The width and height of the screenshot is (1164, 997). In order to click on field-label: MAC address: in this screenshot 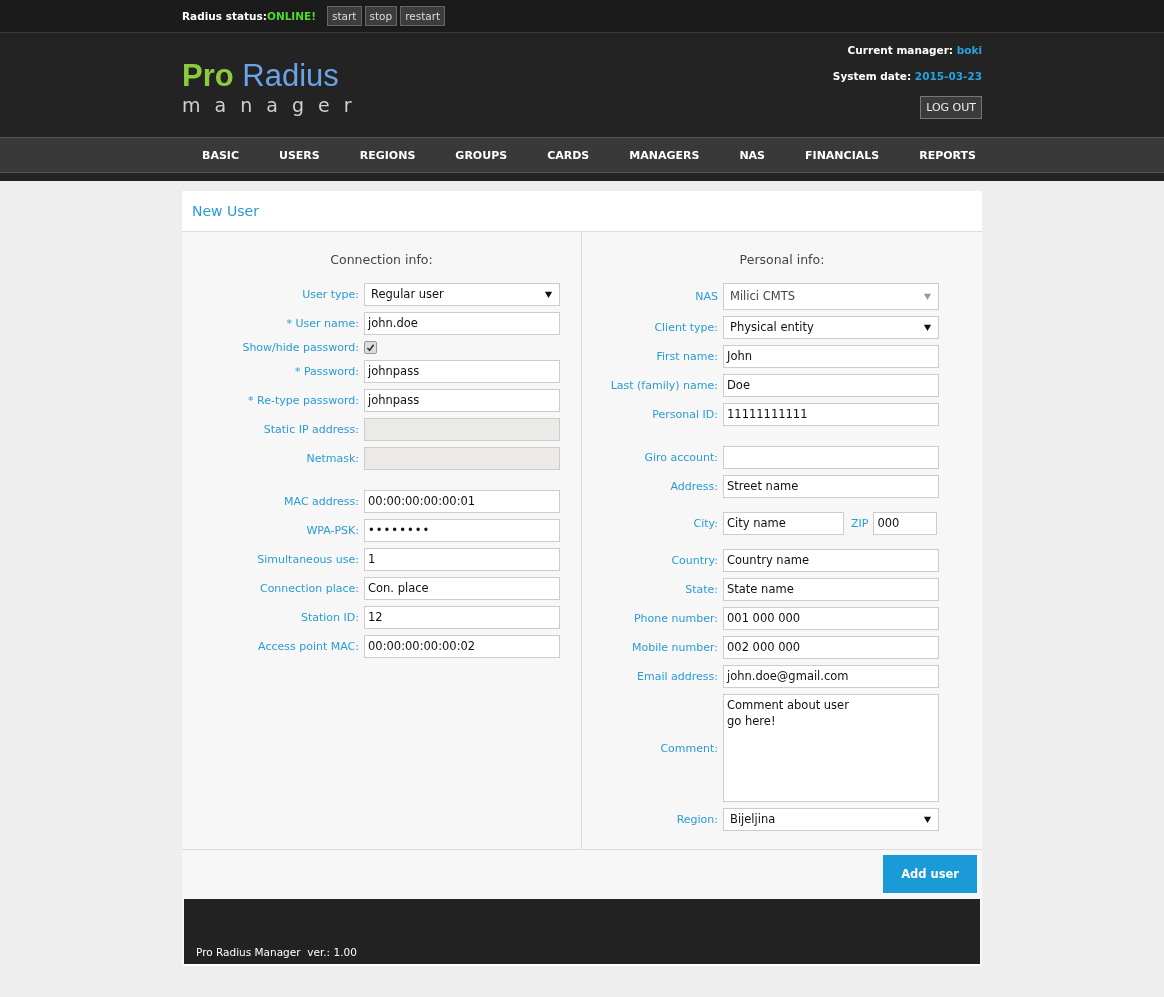, I will do `click(321, 501)`.